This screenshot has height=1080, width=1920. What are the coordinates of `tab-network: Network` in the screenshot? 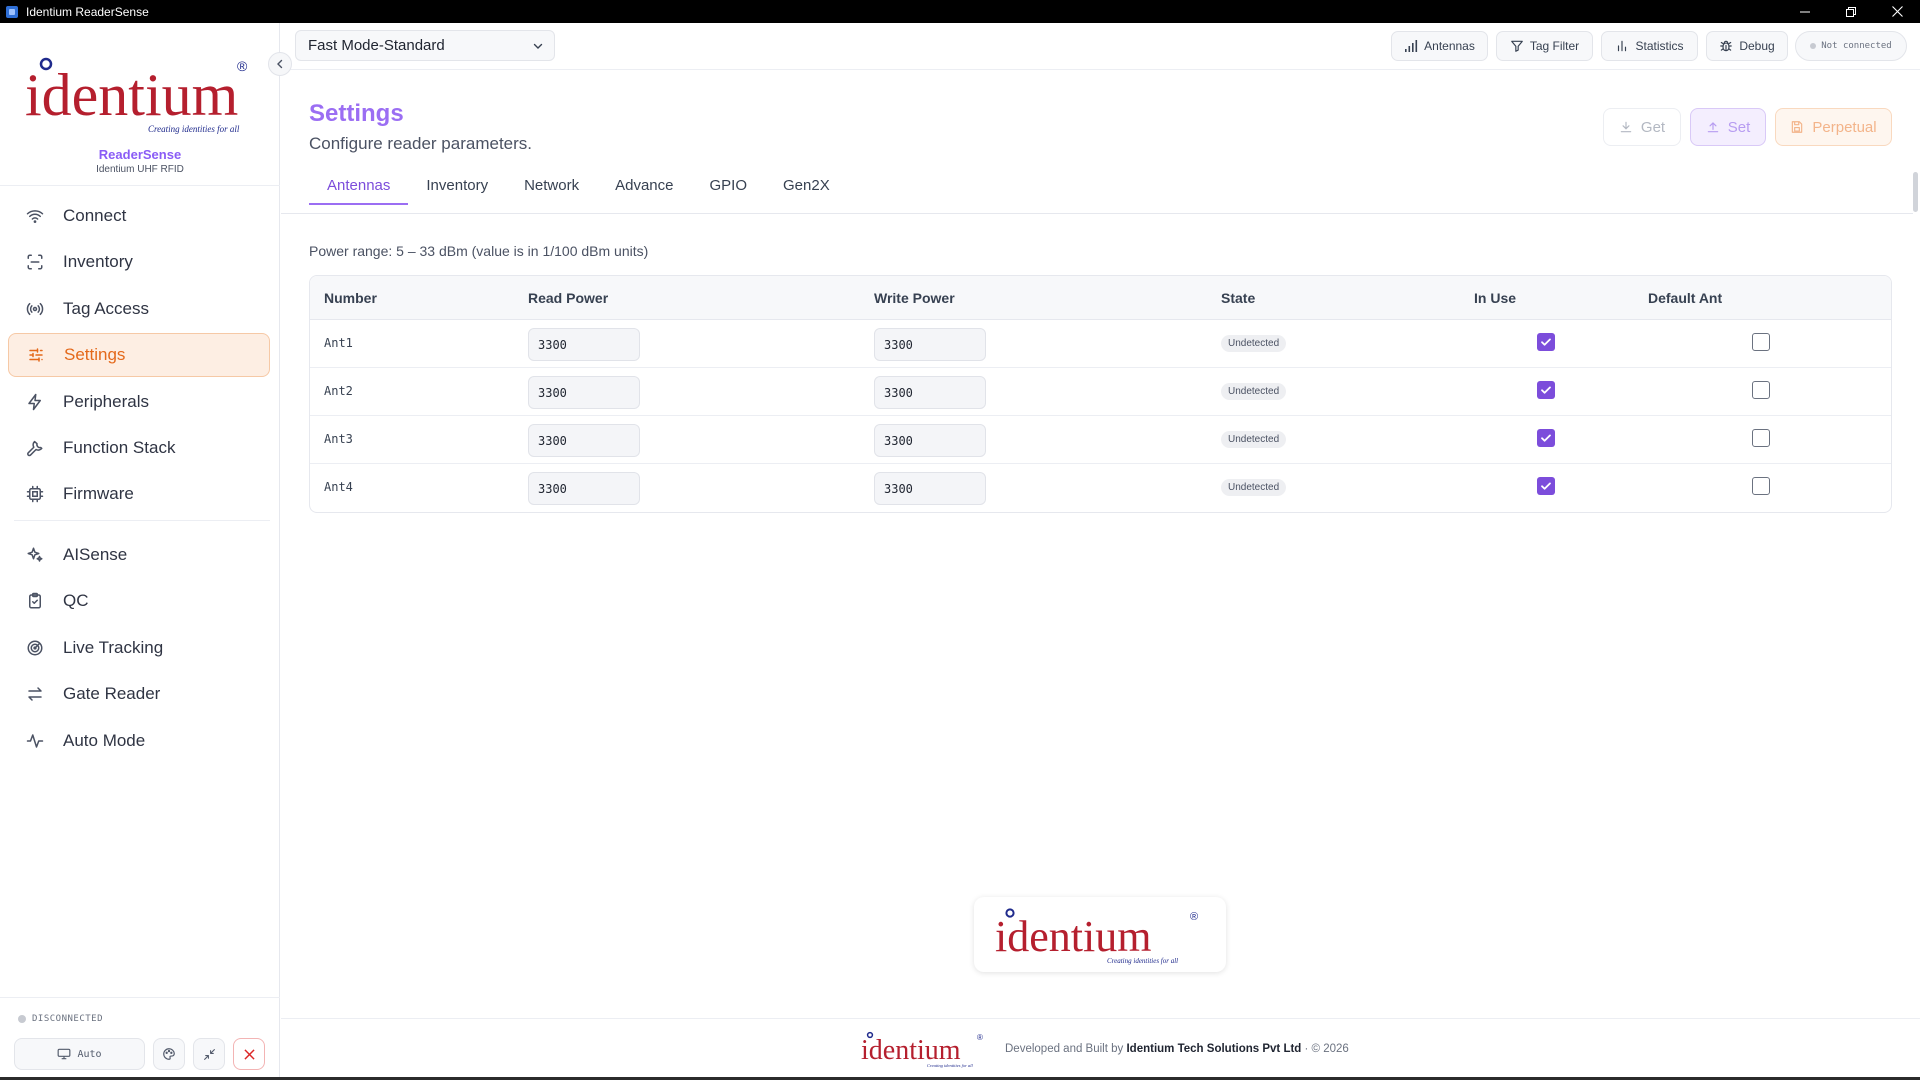 It's located at (551, 185).